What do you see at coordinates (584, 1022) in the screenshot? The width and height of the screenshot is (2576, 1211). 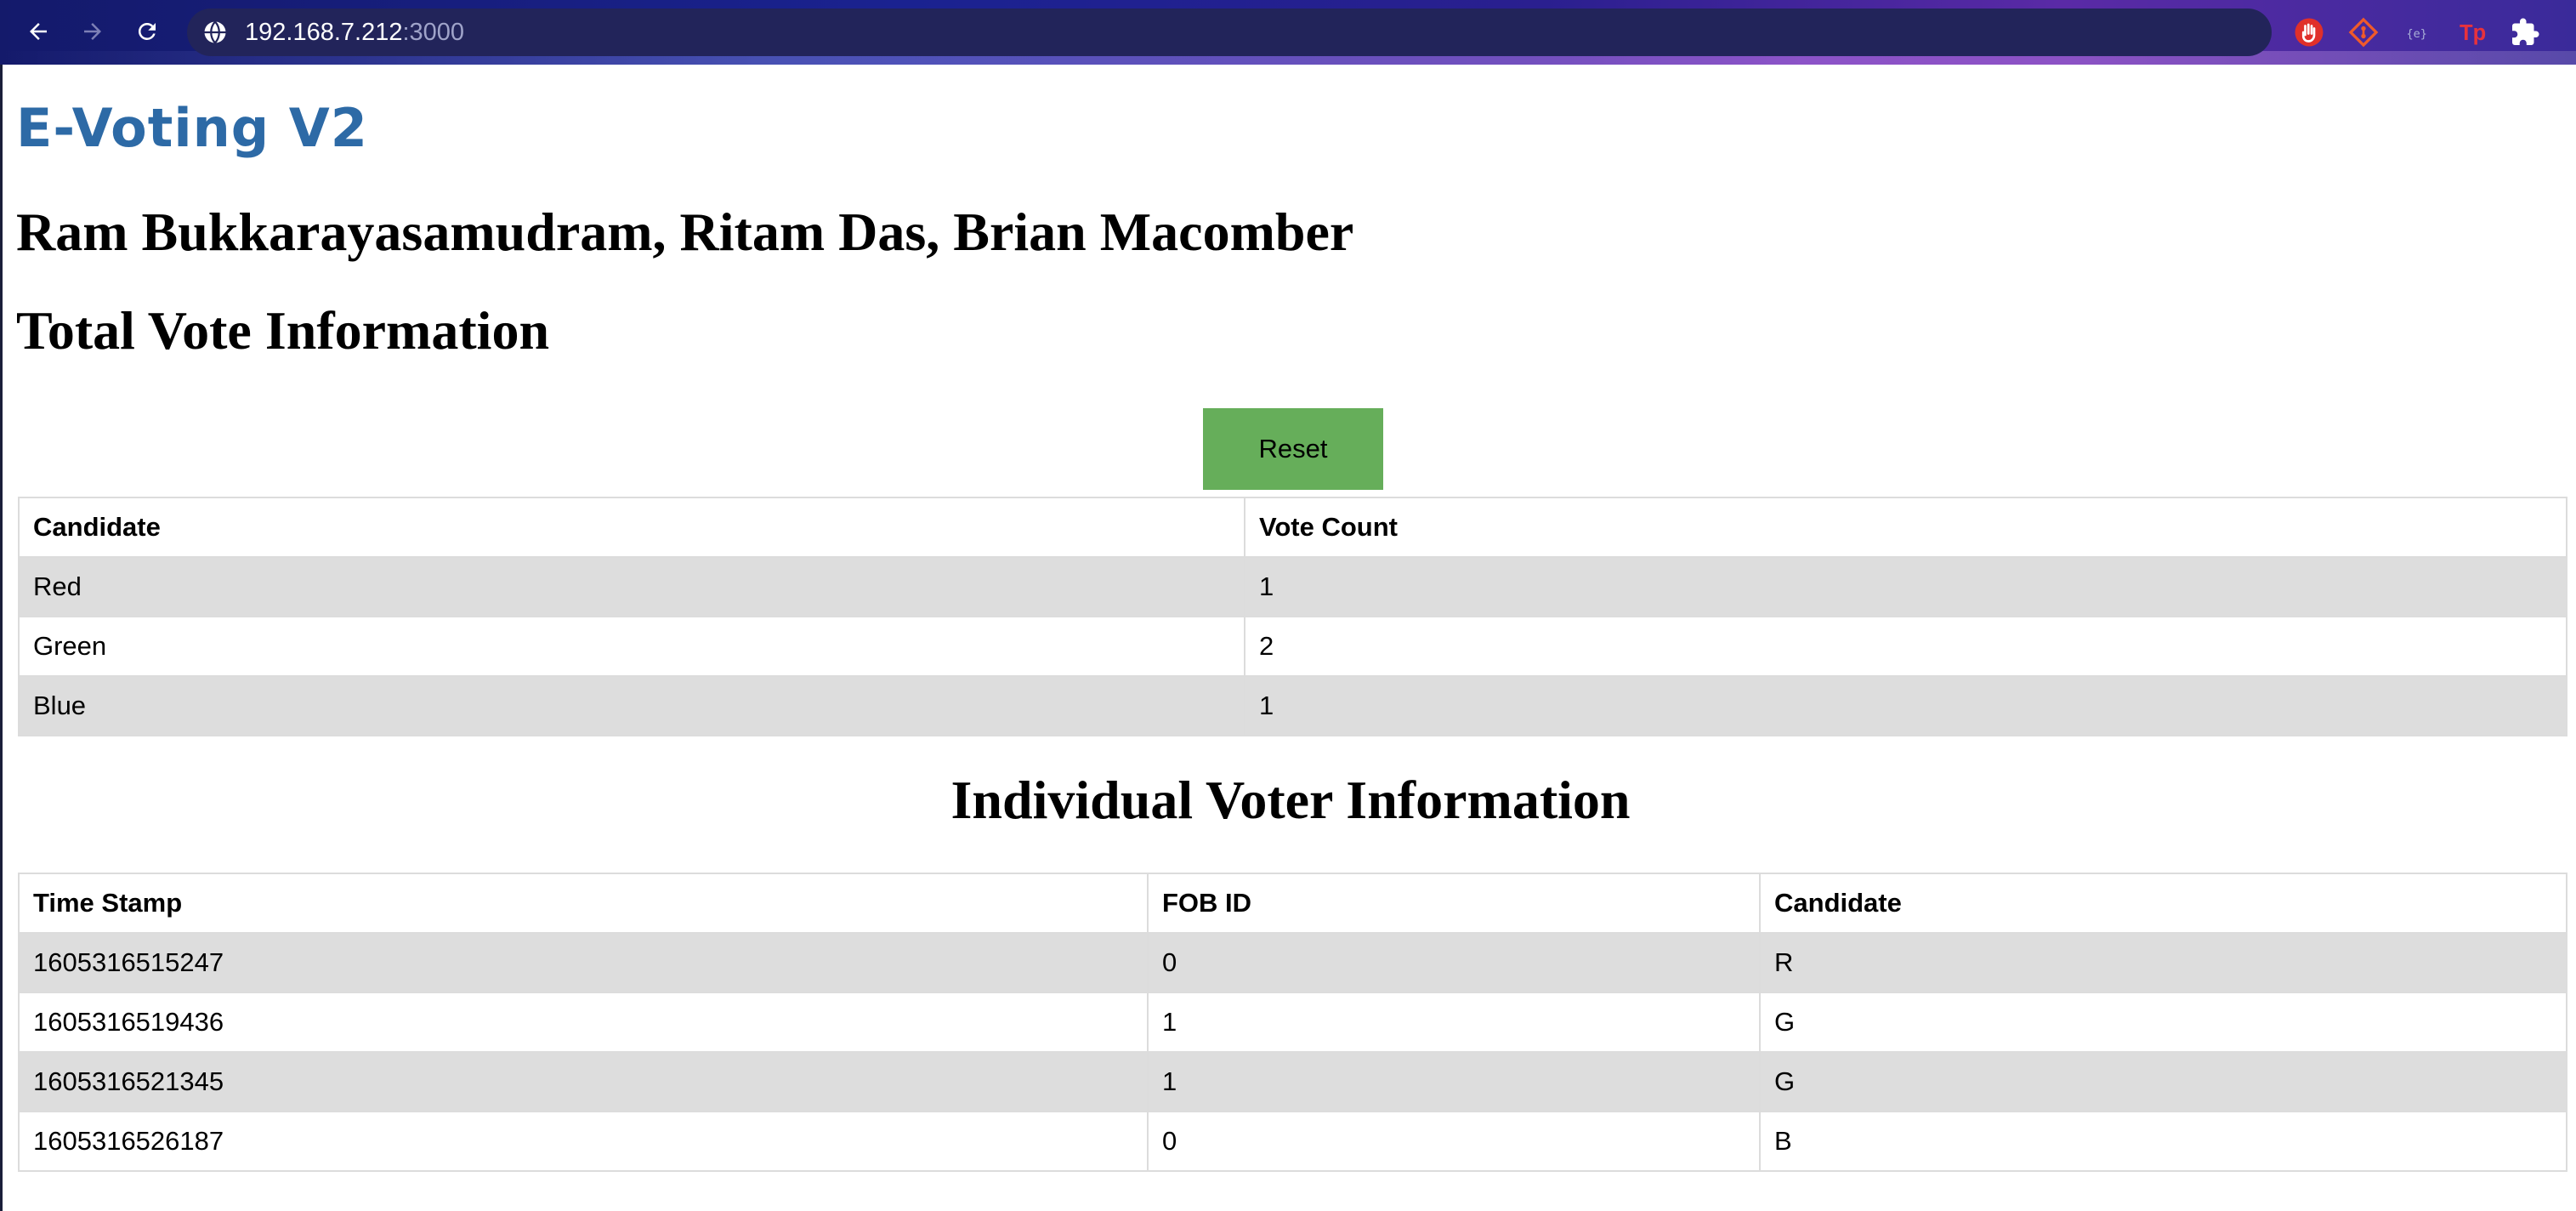 I see `timestamp-cell: 1605316519436` at bounding box center [584, 1022].